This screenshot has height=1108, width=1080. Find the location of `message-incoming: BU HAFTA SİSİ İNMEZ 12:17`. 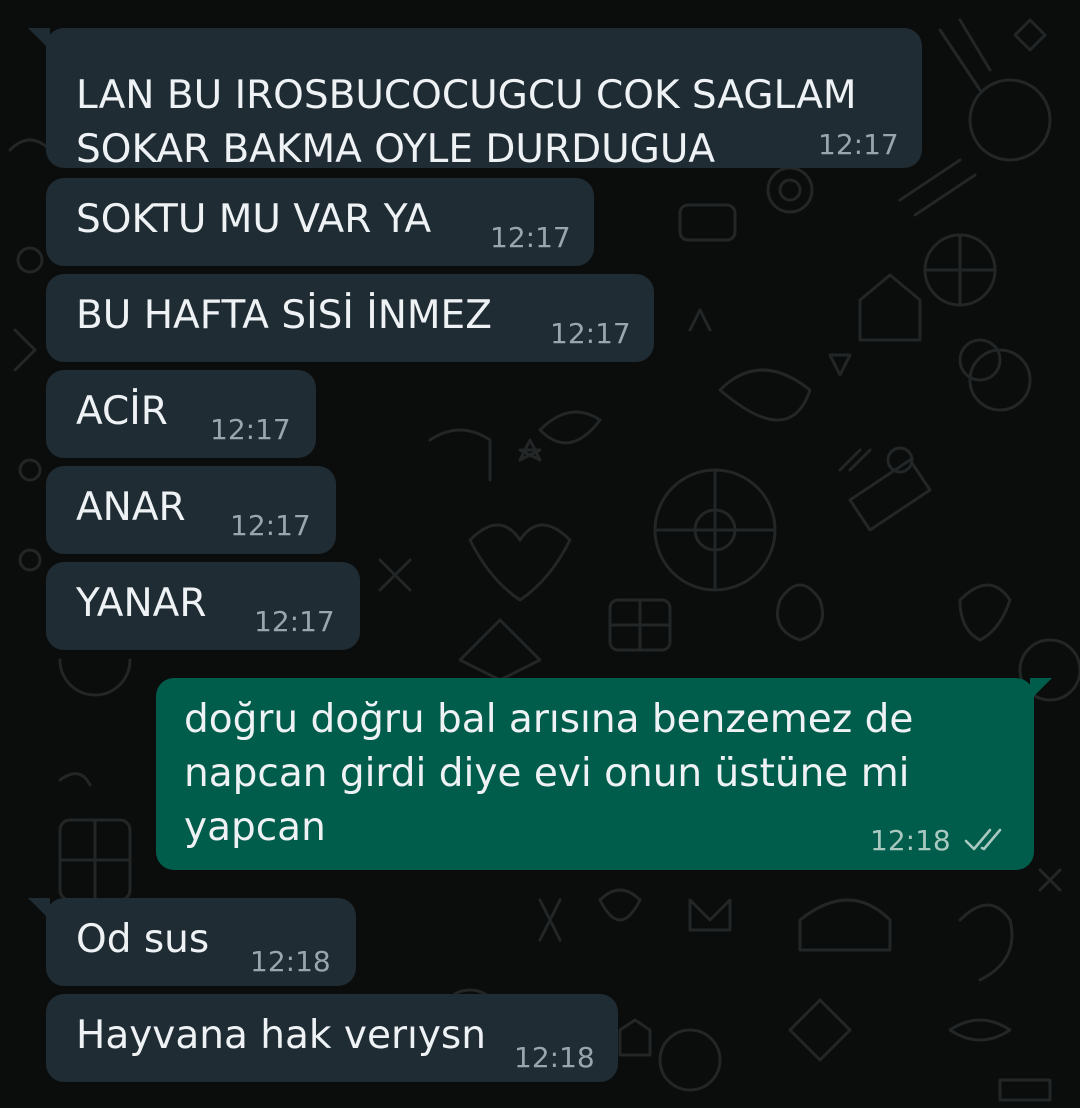

message-incoming: BU HAFTA SİSİ İNMEZ 12:17 is located at coordinates (350, 318).